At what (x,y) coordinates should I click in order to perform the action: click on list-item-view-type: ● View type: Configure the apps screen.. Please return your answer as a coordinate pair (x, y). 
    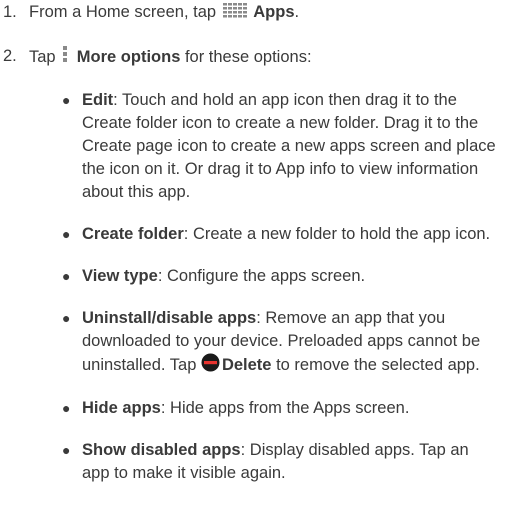
    Looking at the image, I should click on (264, 276).